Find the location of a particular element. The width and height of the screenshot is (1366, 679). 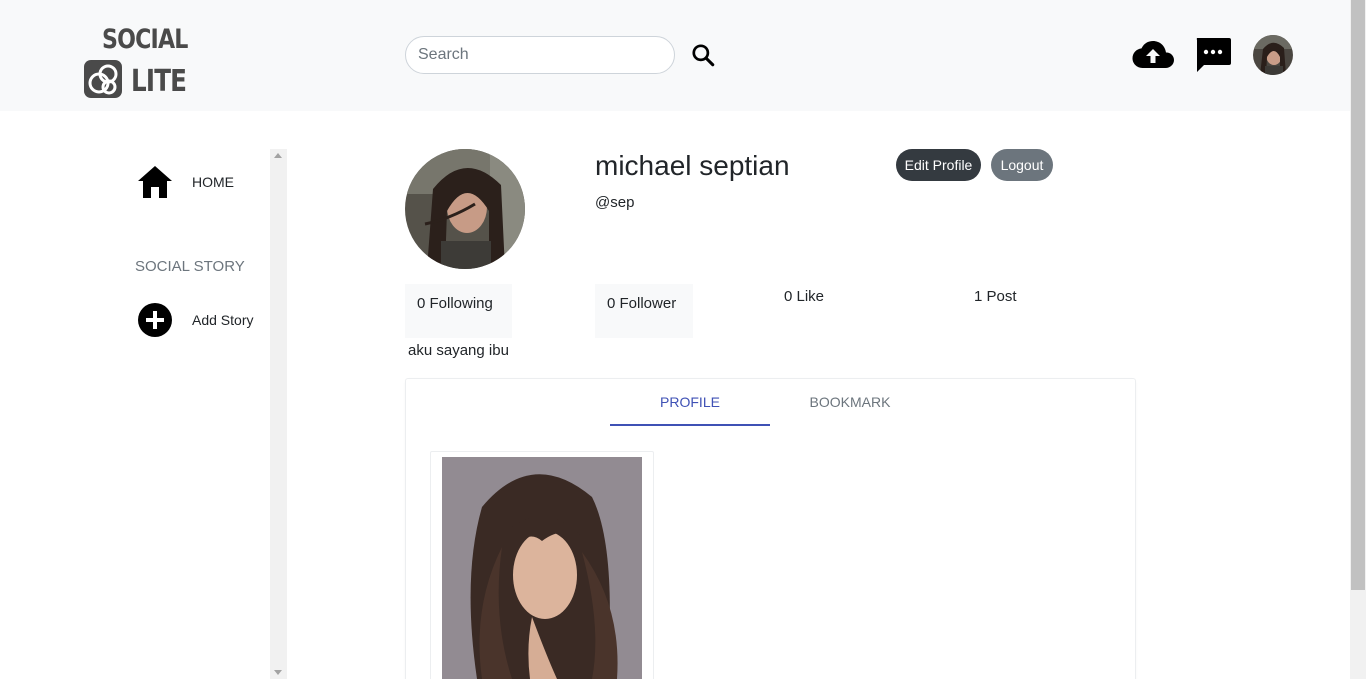

post-photo is located at coordinates (542, 568).